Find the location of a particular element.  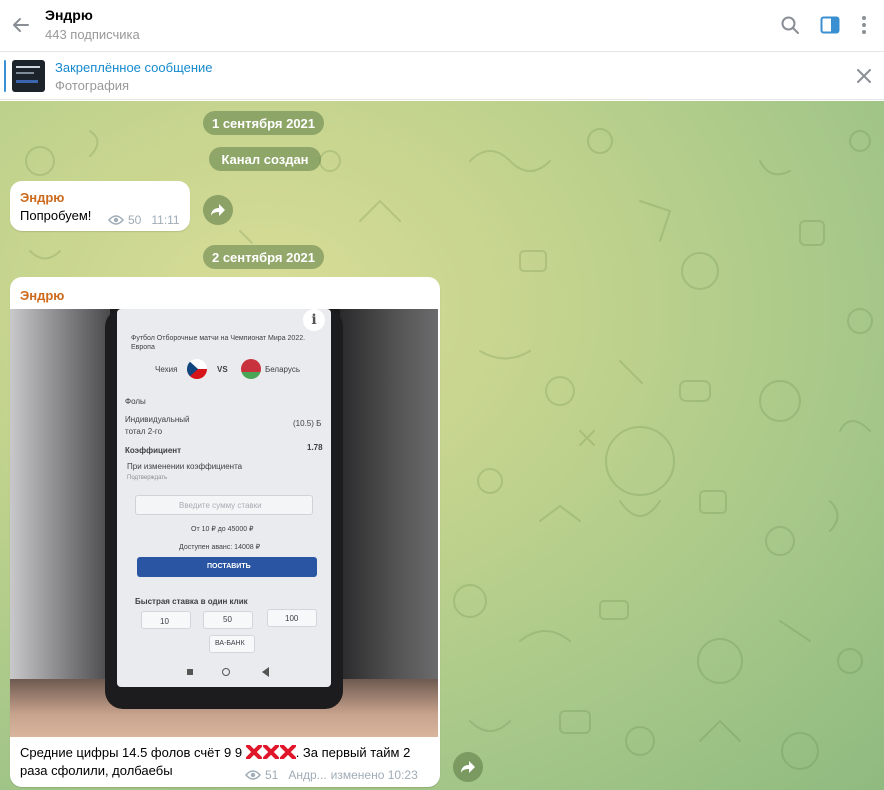

date-separator-2: 2 сентября 2021 is located at coordinates (263, 257).